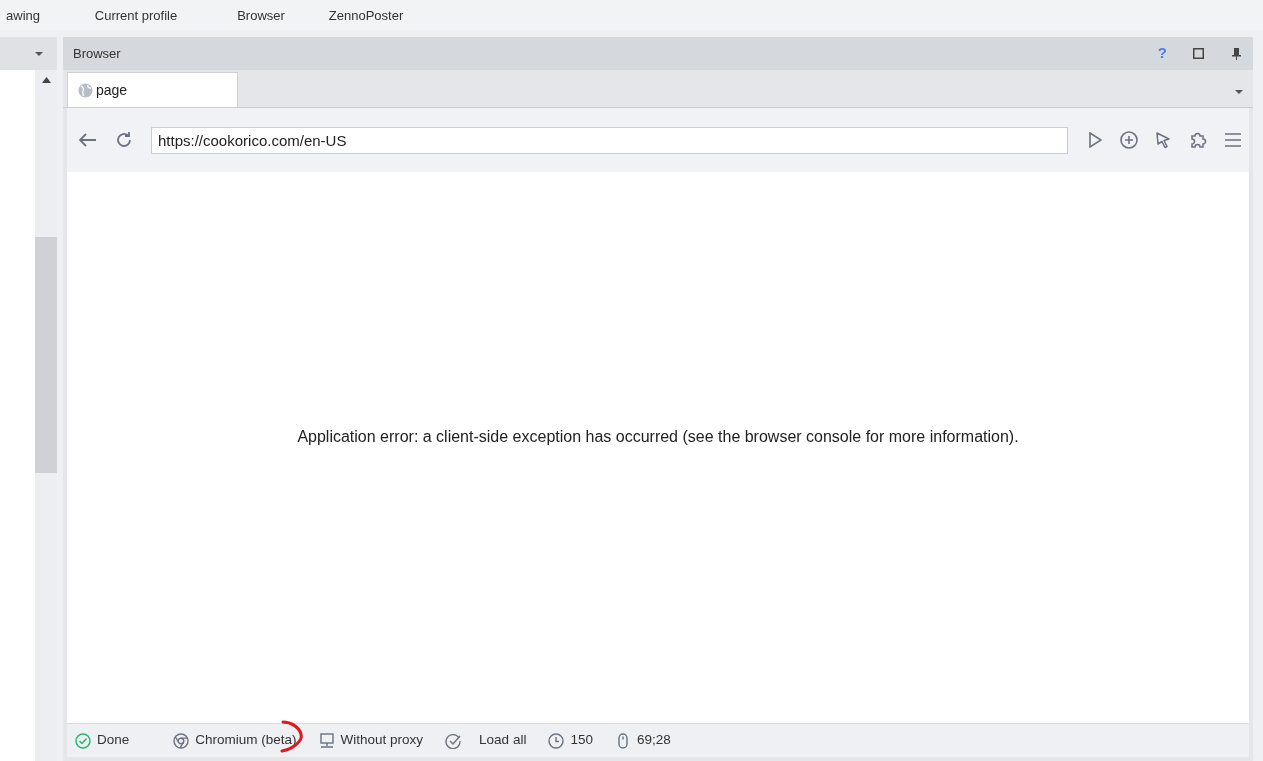 The image size is (1263, 761). What do you see at coordinates (382, 740) in the screenshot?
I see `status-text: Without proxy` at bounding box center [382, 740].